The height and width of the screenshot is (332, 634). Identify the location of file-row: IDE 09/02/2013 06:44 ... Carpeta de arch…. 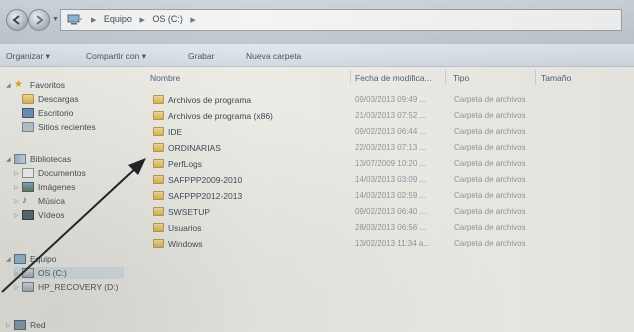
(390, 131).